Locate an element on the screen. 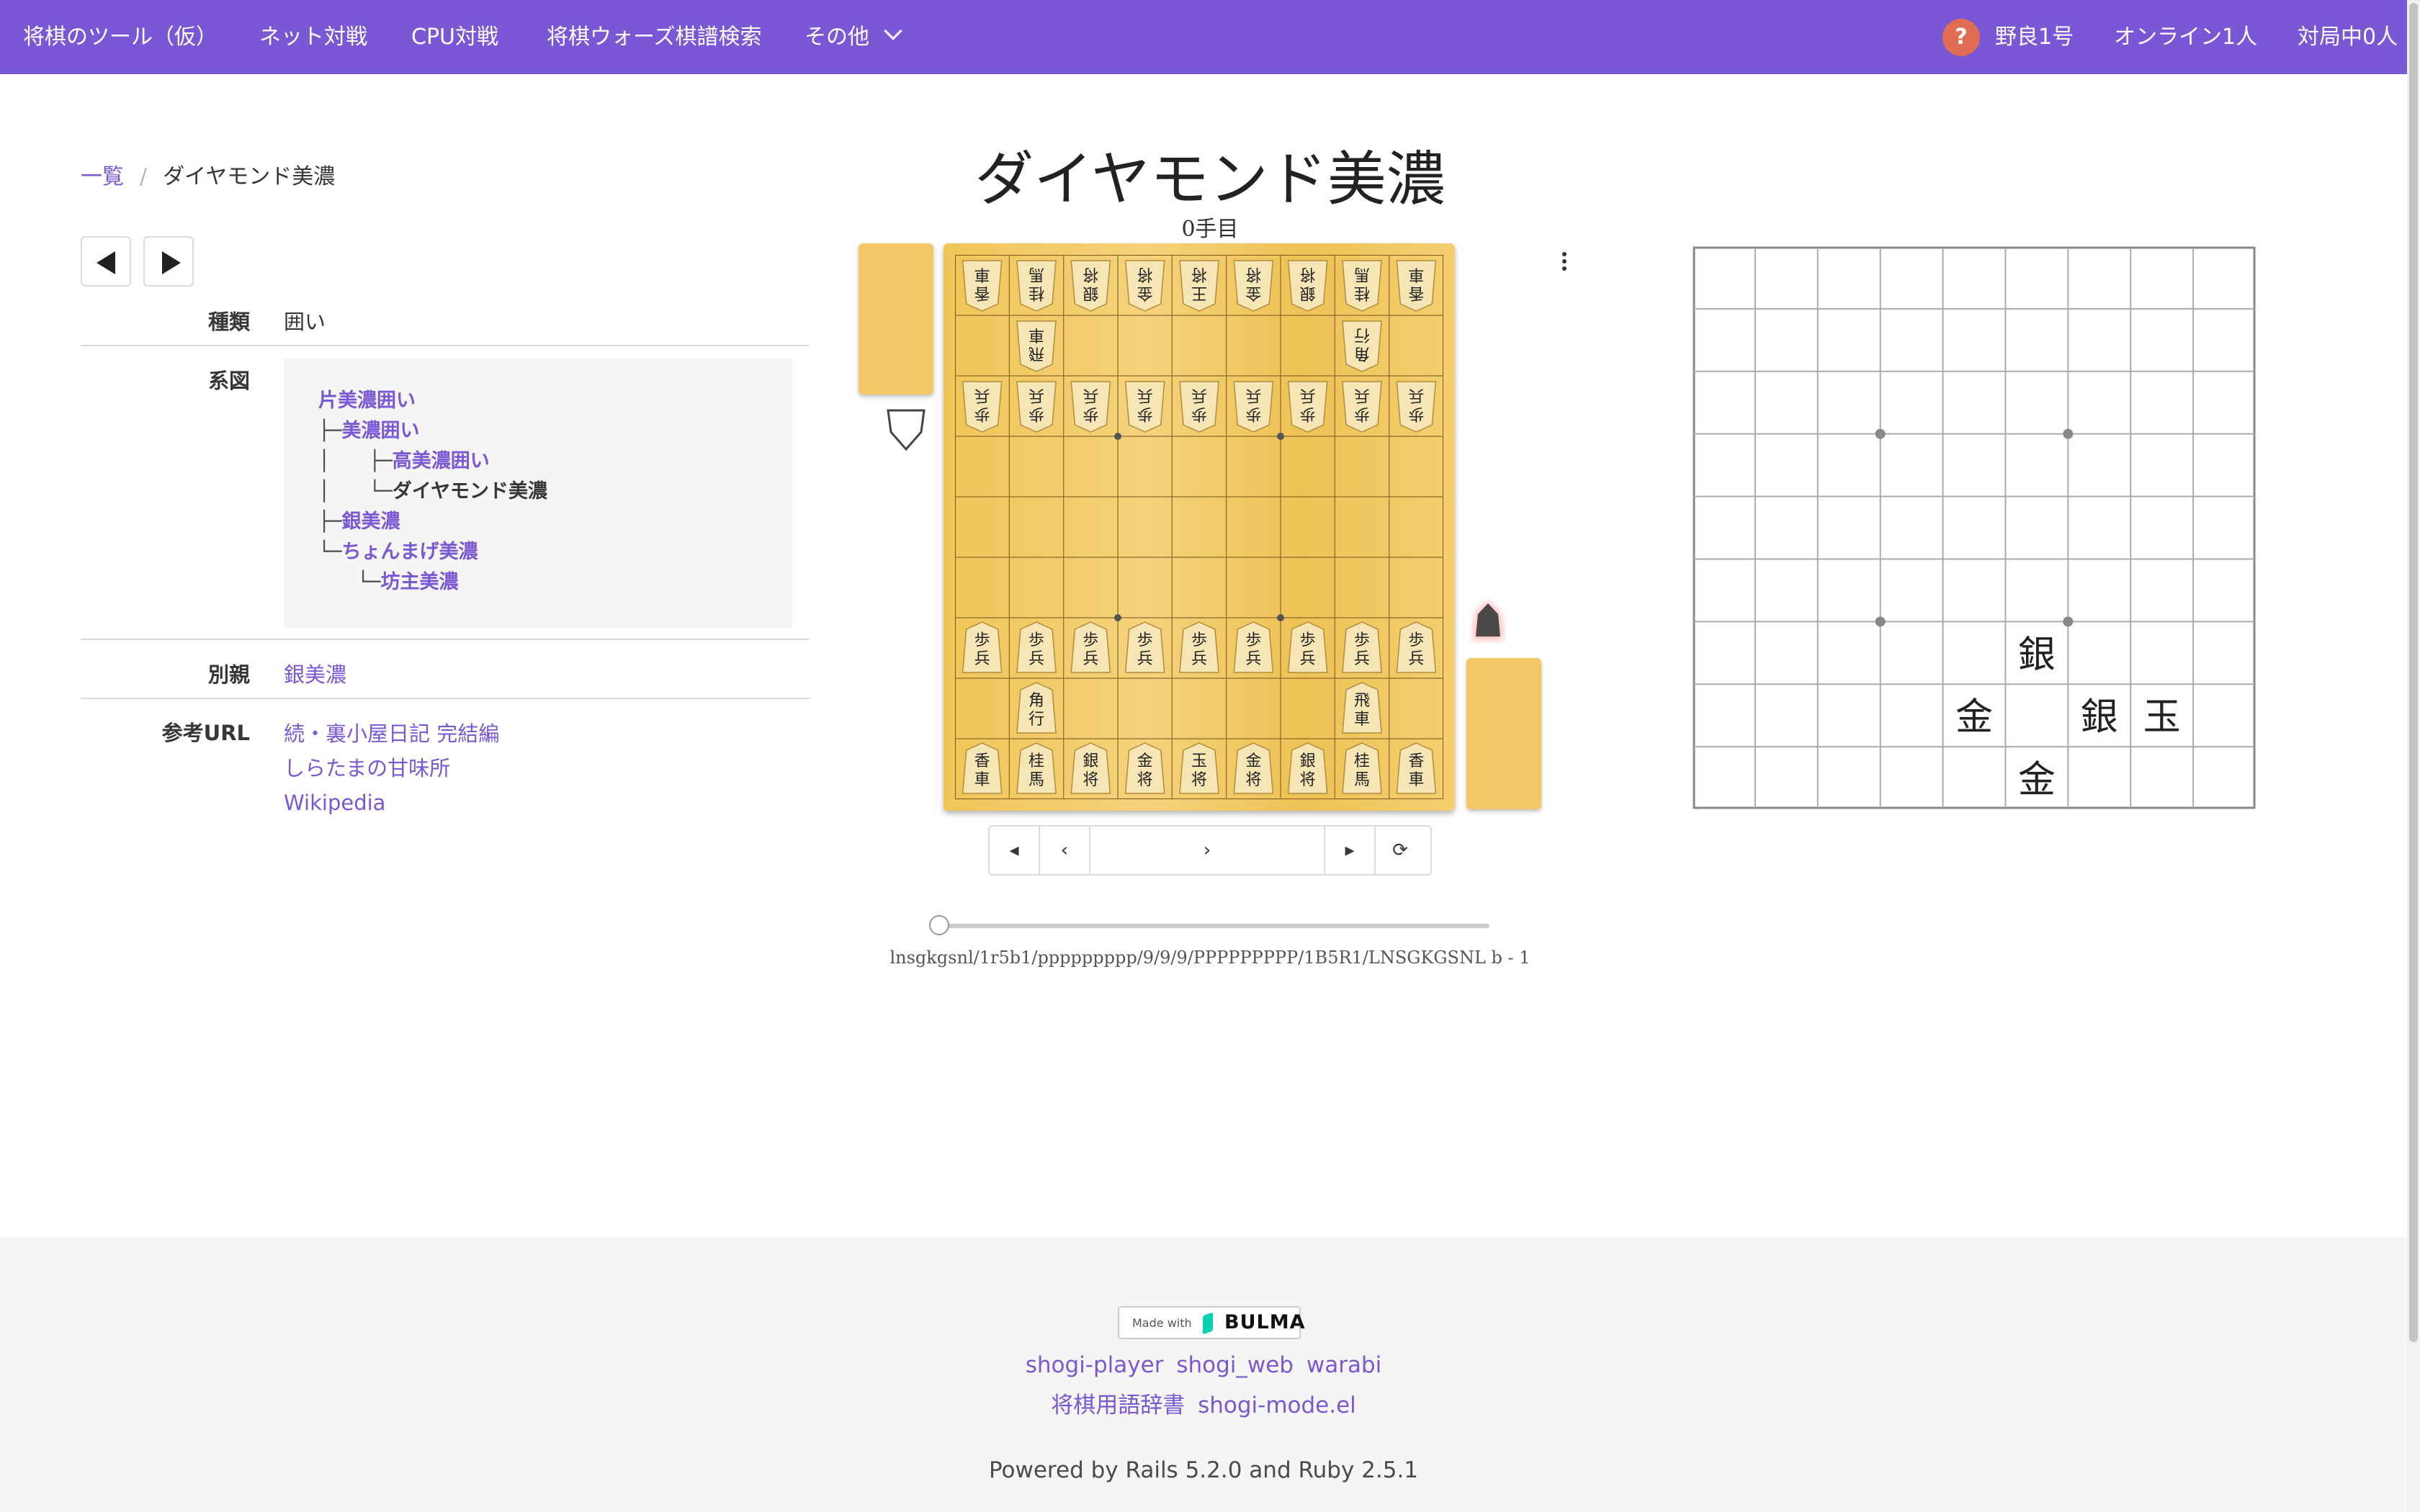 Image resolution: width=2420 pixels, height=1512 pixels. made-with-bulma-badge: Made with BULMA is located at coordinates (1211, 1322).